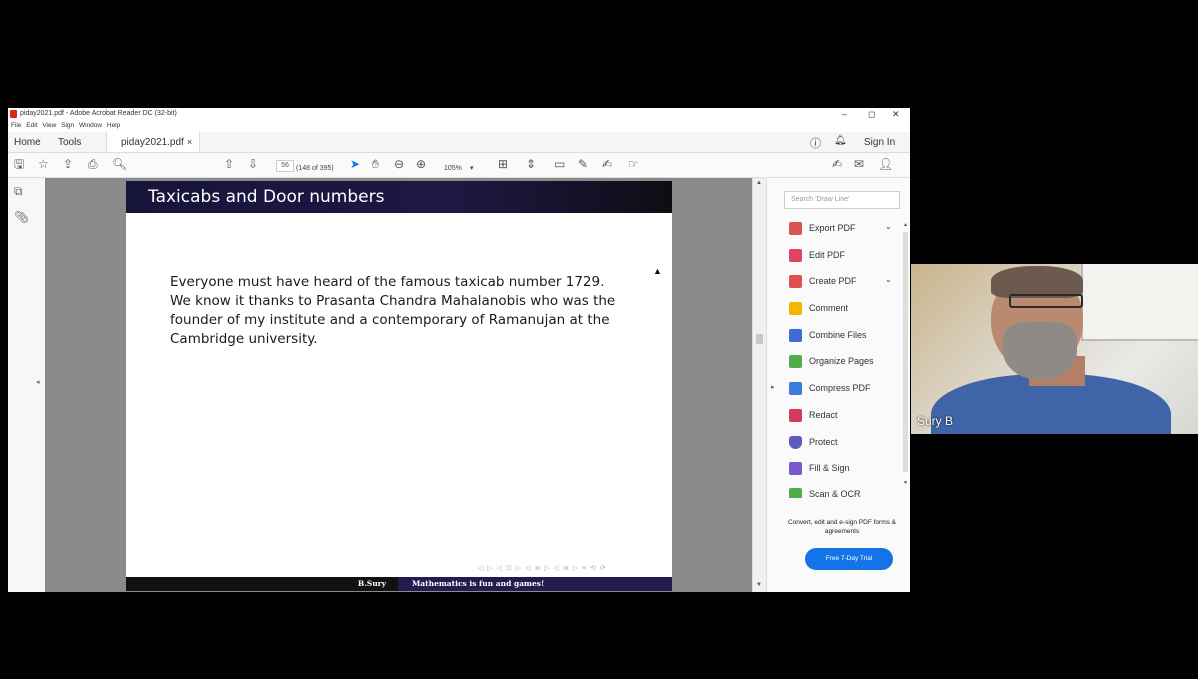 This screenshot has width=1198, height=679. I want to click on tool-label: Export PDF, so click(832, 228).